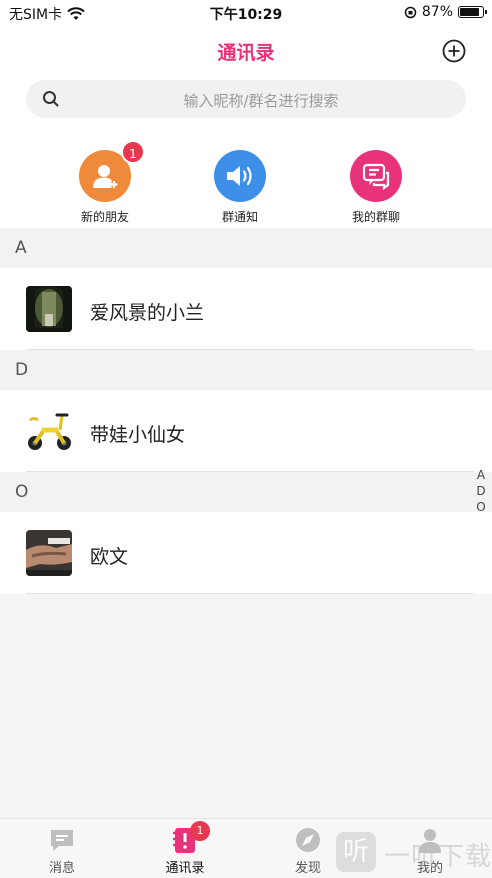  What do you see at coordinates (438, 857) in the screenshot?
I see `watermark-text: 一听下载` at bounding box center [438, 857].